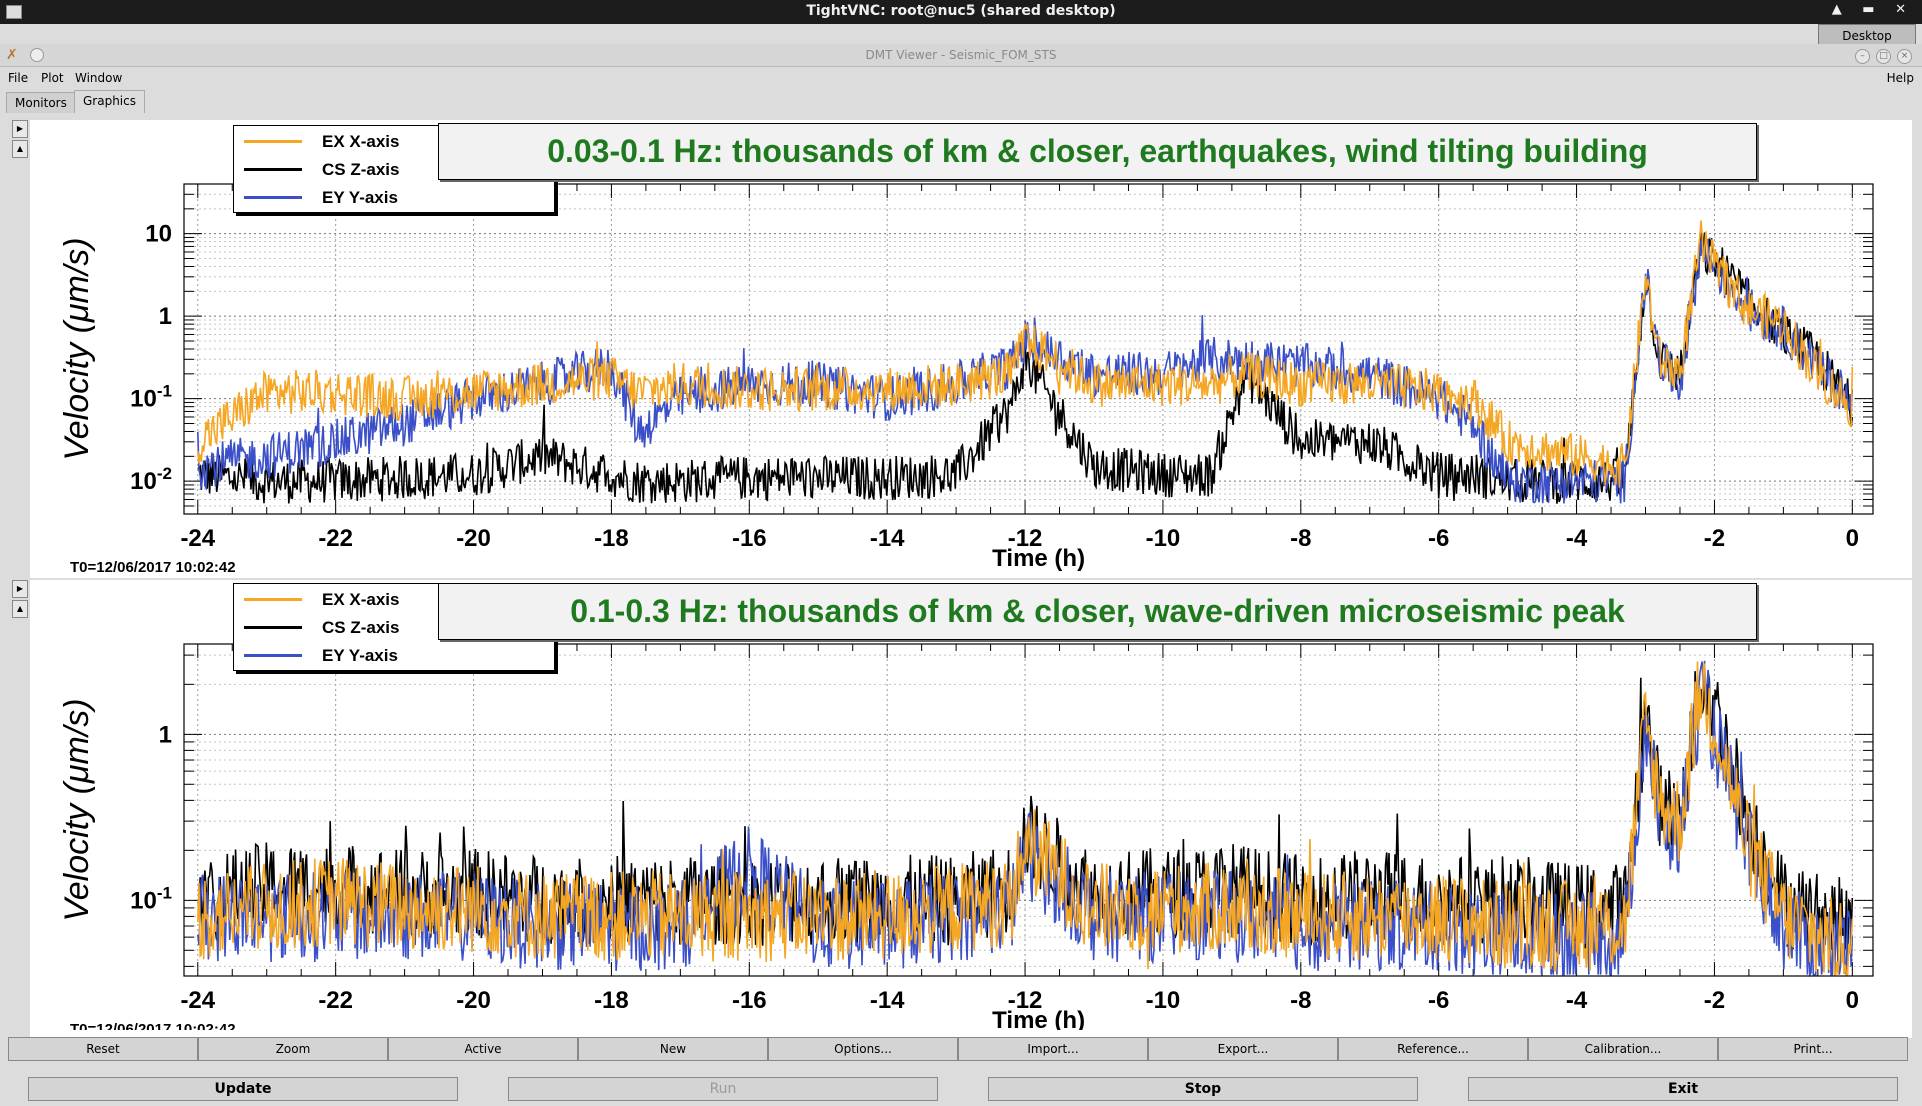  Describe the element at coordinates (1873, 9) in the screenshot. I see `window-controls: ▲ ▬ ✕` at that location.